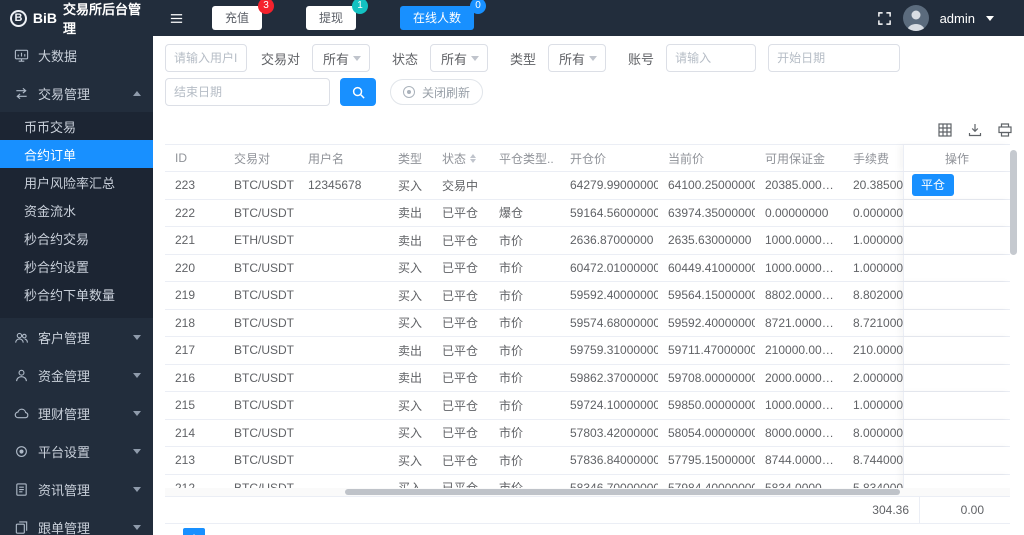 The height and width of the screenshot is (535, 1024). I want to click on end-date-input, so click(247, 92).